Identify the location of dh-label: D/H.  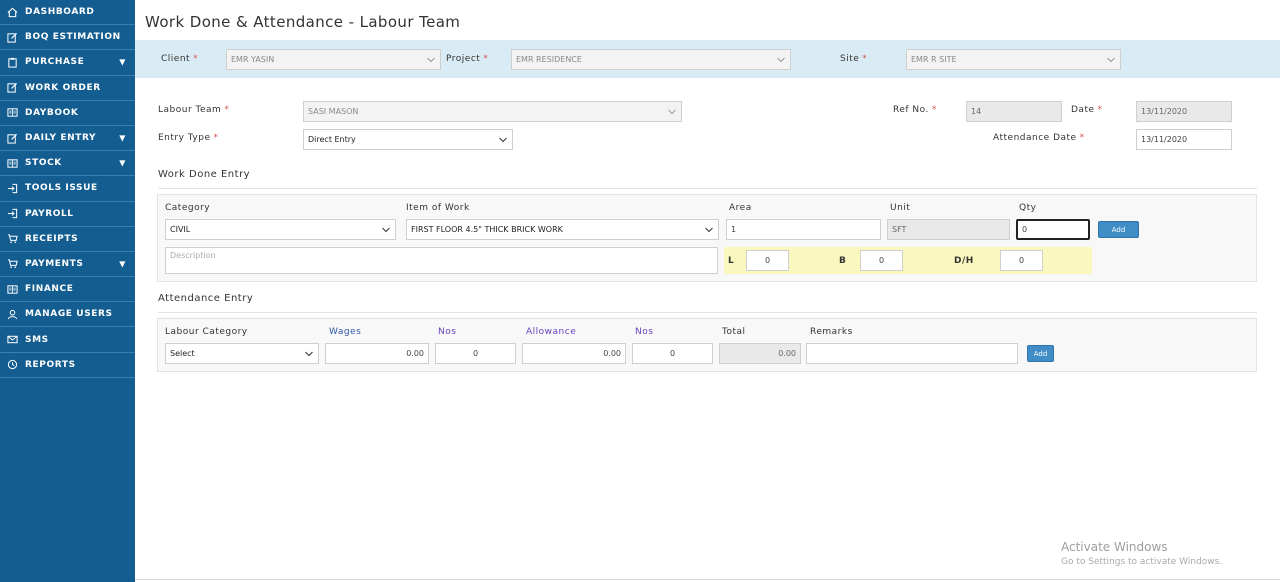
(964, 261).